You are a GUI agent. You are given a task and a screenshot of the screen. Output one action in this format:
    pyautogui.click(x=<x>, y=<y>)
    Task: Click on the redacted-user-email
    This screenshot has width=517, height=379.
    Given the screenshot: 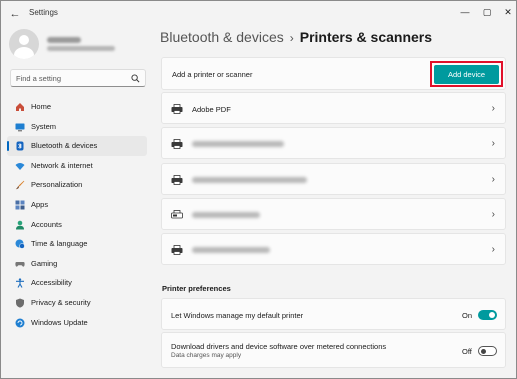 What is the action you would take?
    pyautogui.click(x=81, y=48)
    